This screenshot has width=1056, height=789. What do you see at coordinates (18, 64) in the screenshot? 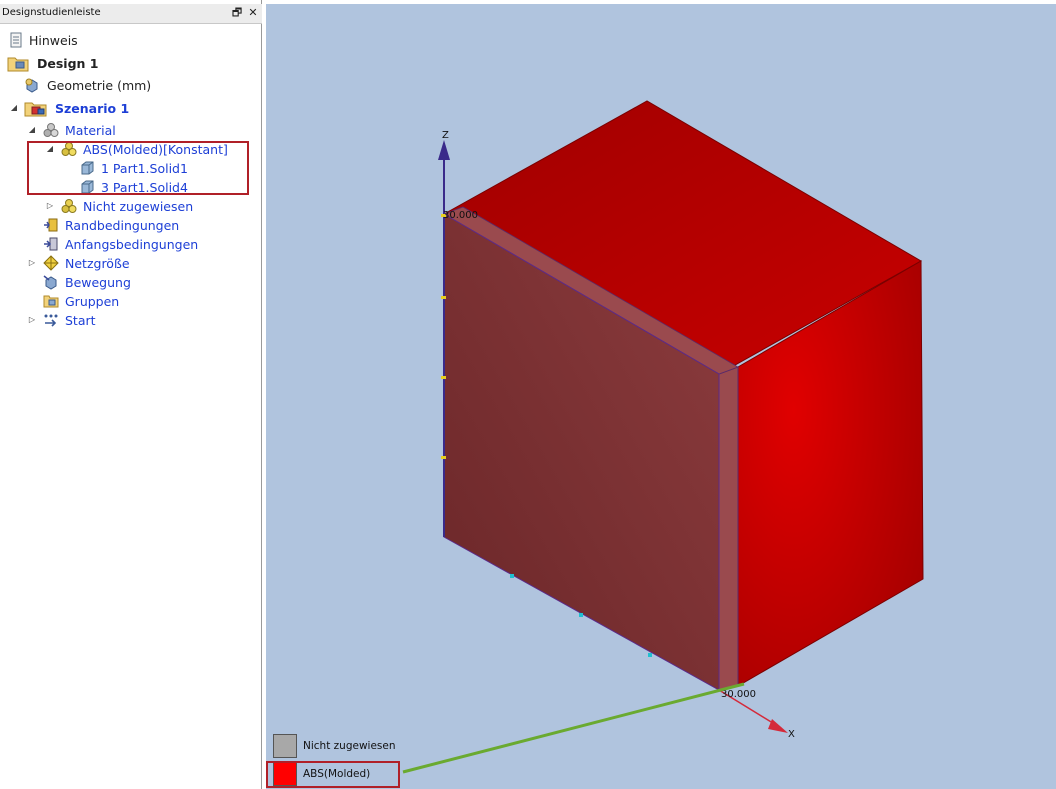
I see `design-folder-icon` at bounding box center [18, 64].